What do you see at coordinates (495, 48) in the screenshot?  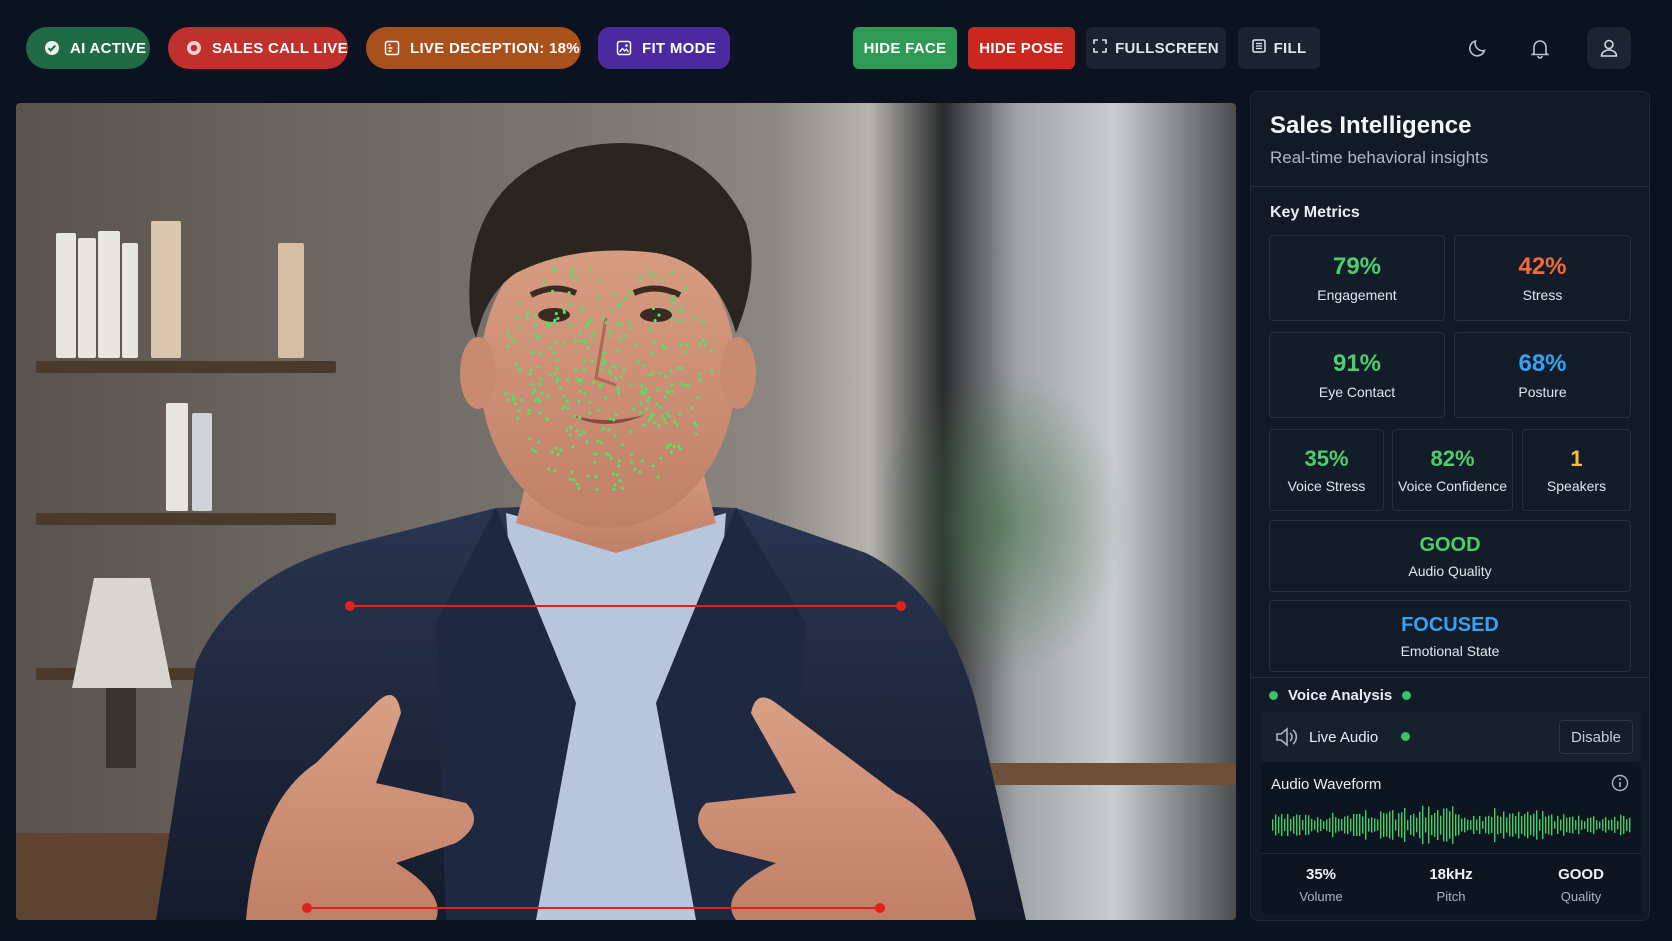 I see `deception-label: LIVE DECEPTION: 18%` at bounding box center [495, 48].